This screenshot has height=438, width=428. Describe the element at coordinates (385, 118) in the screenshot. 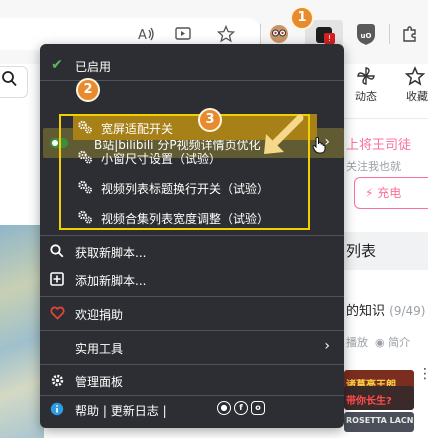

I see `page-divider` at that location.